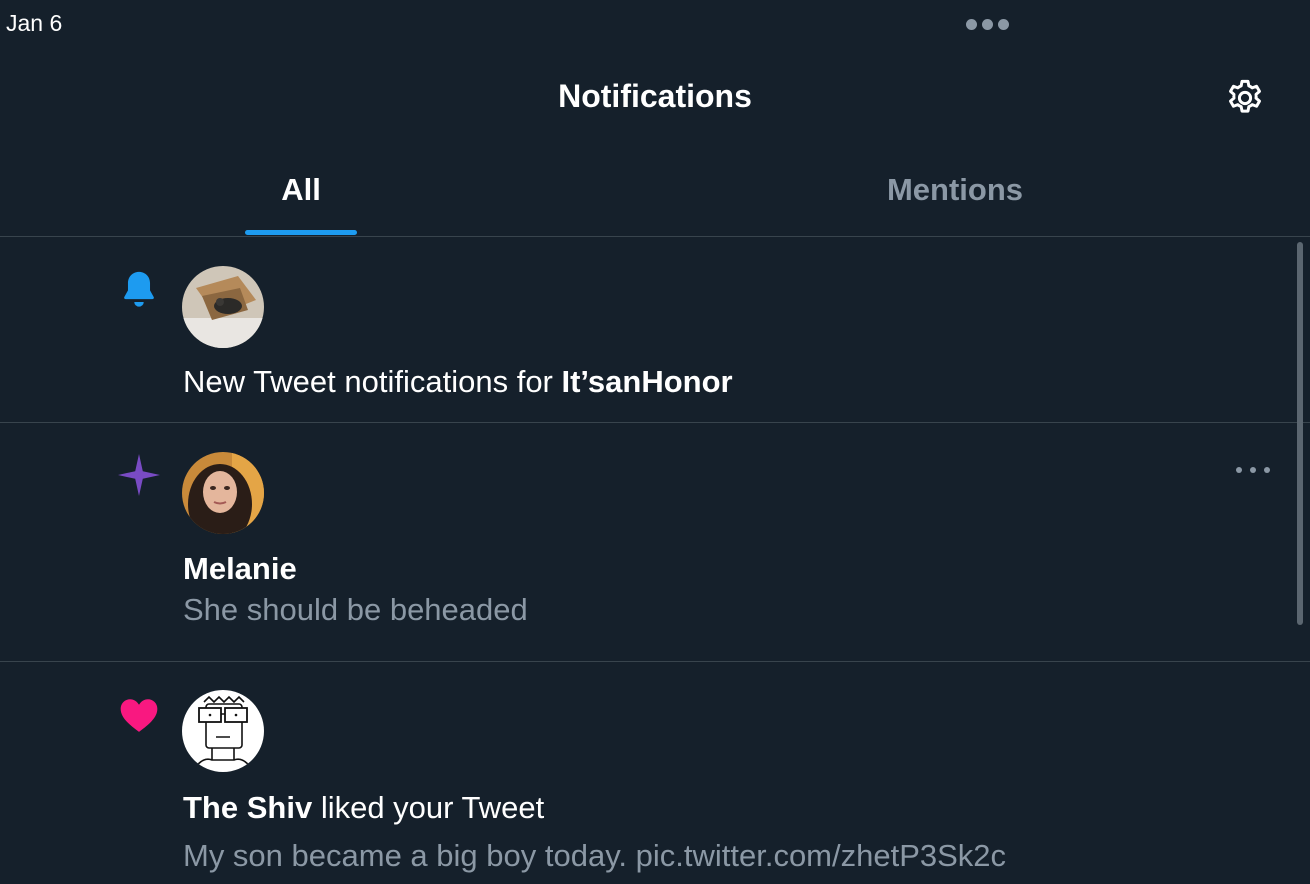 Image resolution: width=1310 pixels, height=884 pixels. Describe the element at coordinates (987, 24) in the screenshot. I see `multitasking-dots-icon` at that location.